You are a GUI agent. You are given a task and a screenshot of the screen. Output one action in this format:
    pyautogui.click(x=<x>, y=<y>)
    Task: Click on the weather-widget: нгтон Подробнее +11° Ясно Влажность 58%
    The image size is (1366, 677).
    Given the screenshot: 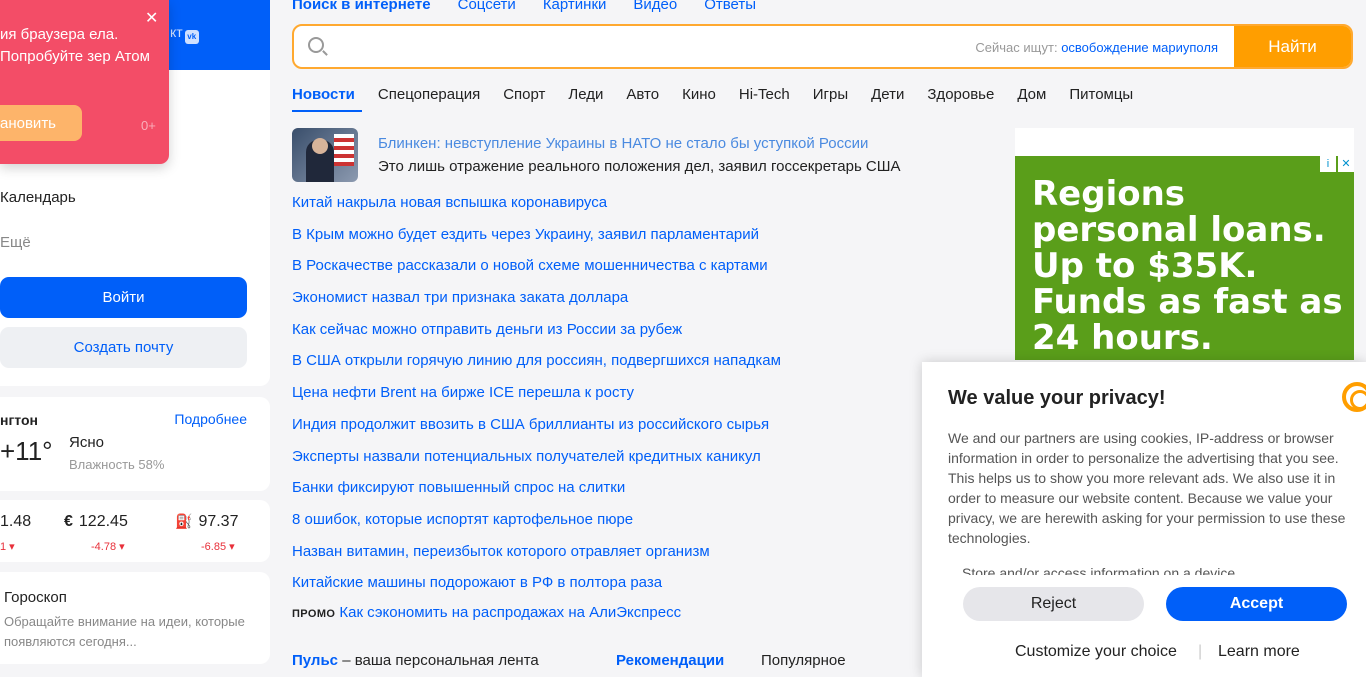 What is the action you would take?
    pyautogui.click(x=135, y=444)
    